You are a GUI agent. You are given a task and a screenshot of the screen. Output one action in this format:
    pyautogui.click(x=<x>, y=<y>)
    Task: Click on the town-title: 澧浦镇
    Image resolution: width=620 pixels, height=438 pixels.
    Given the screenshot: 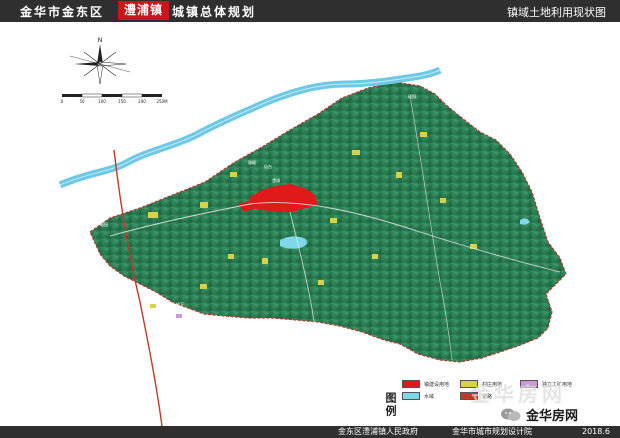 What is the action you would take?
    pyautogui.click(x=144, y=10)
    